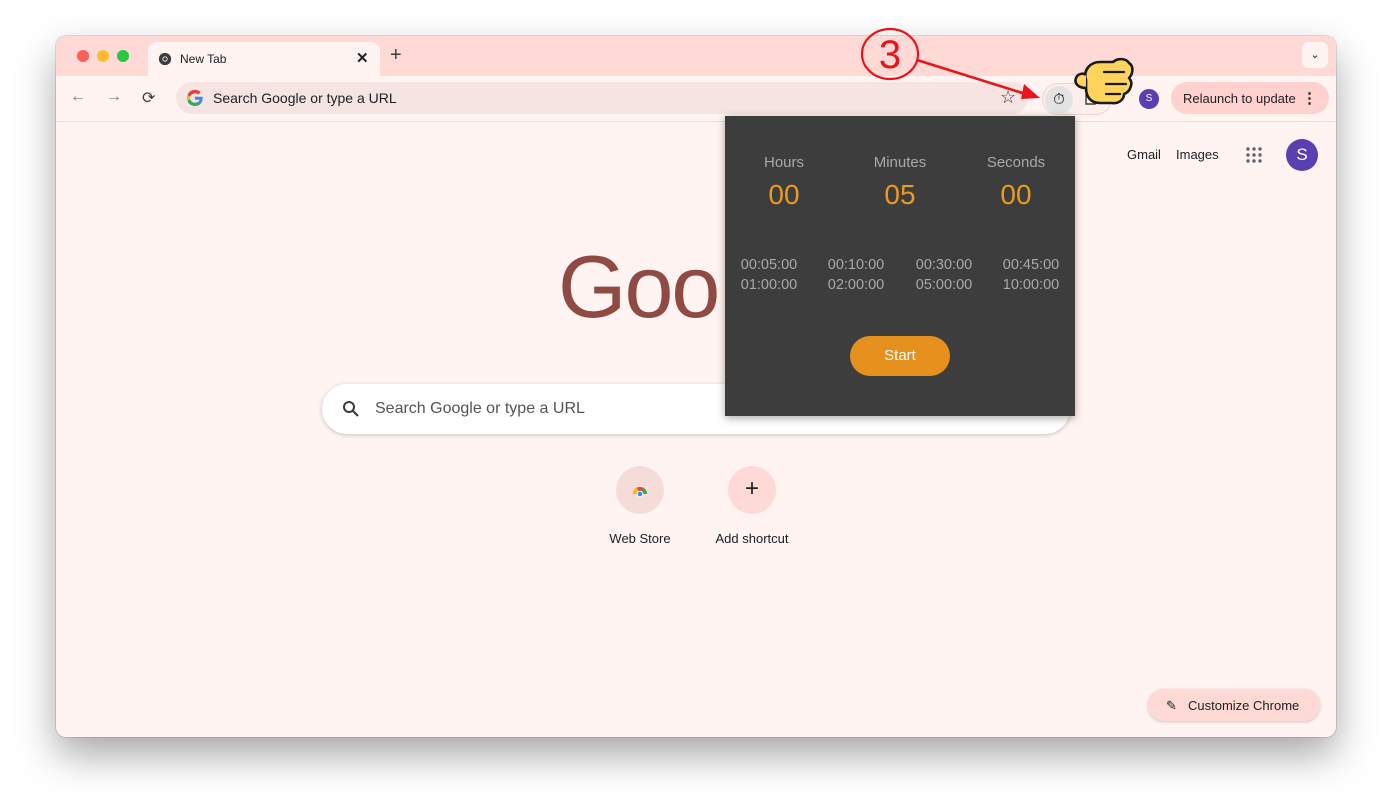  I want to click on preset-button: 10:00:00, so click(1031, 285).